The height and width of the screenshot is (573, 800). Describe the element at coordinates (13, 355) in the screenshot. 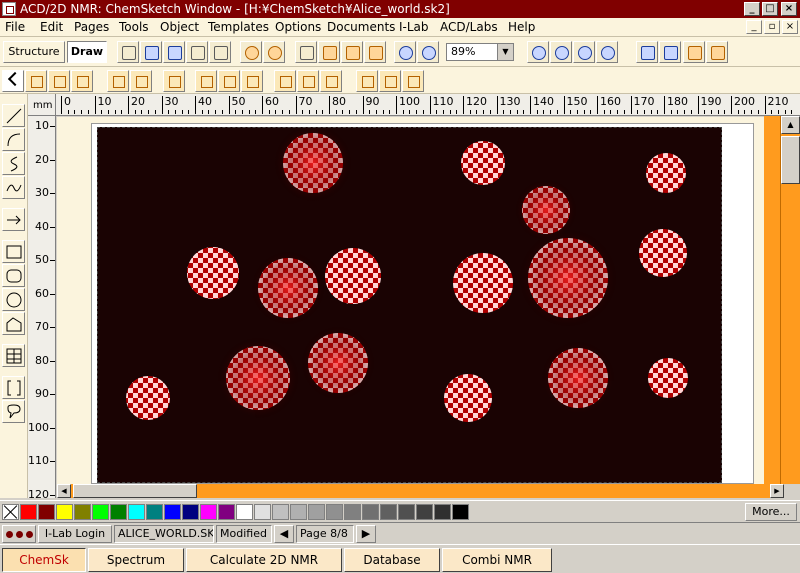

I see `table-tool-icon` at that location.